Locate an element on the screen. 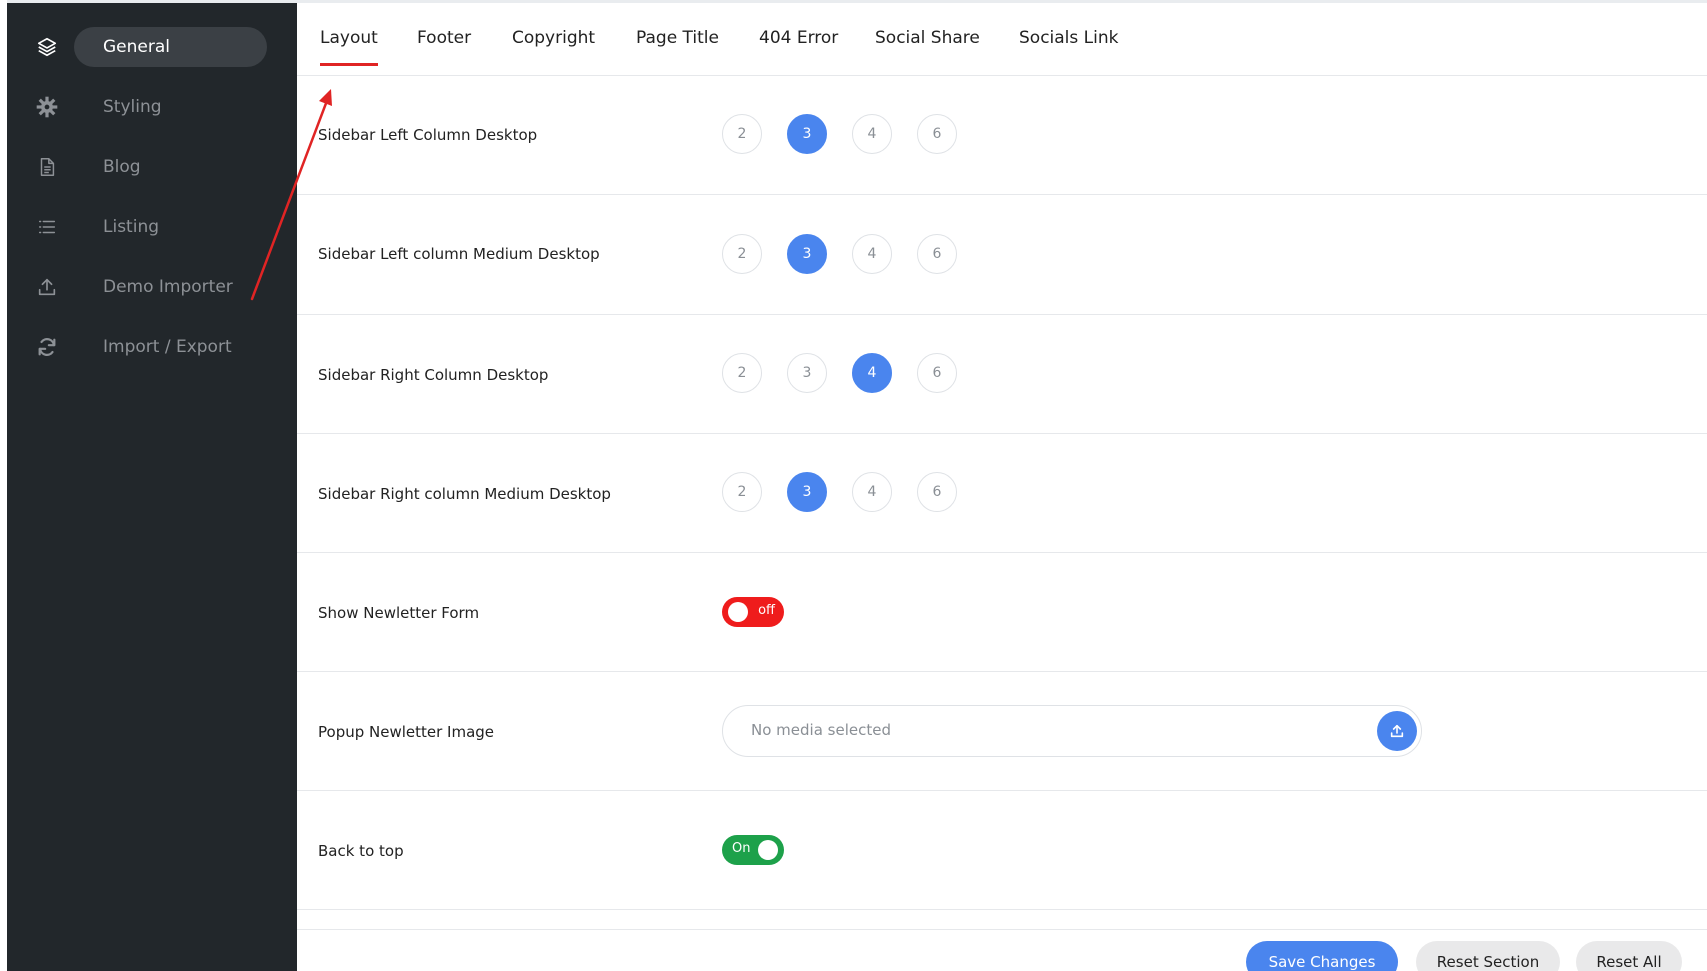 The image size is (1707, 971). sidebar-item-label: Demo Importer is located at coordinates (168, 287).